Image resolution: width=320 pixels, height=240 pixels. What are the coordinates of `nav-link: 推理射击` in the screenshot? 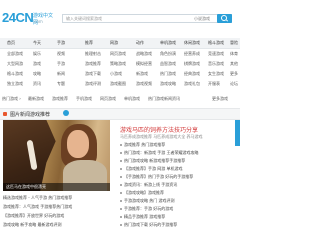 It's located at (93, 54).